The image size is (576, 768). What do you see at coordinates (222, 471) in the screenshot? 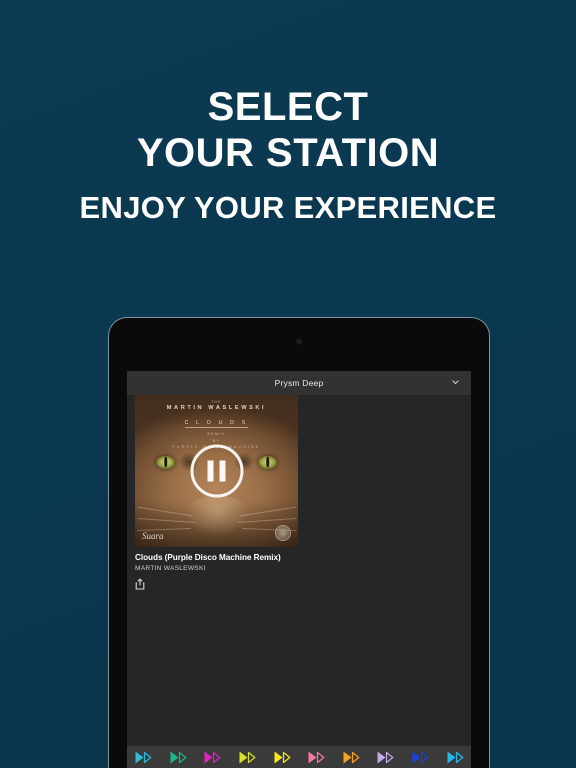
I see `pause-bar-right` at bounding box center [222, 471].